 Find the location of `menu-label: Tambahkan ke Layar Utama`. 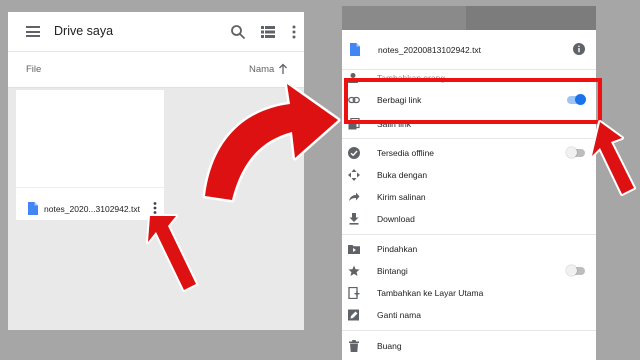

menu-label: Tambahkan ke Layar Utama is located at coordinates (430, 293).